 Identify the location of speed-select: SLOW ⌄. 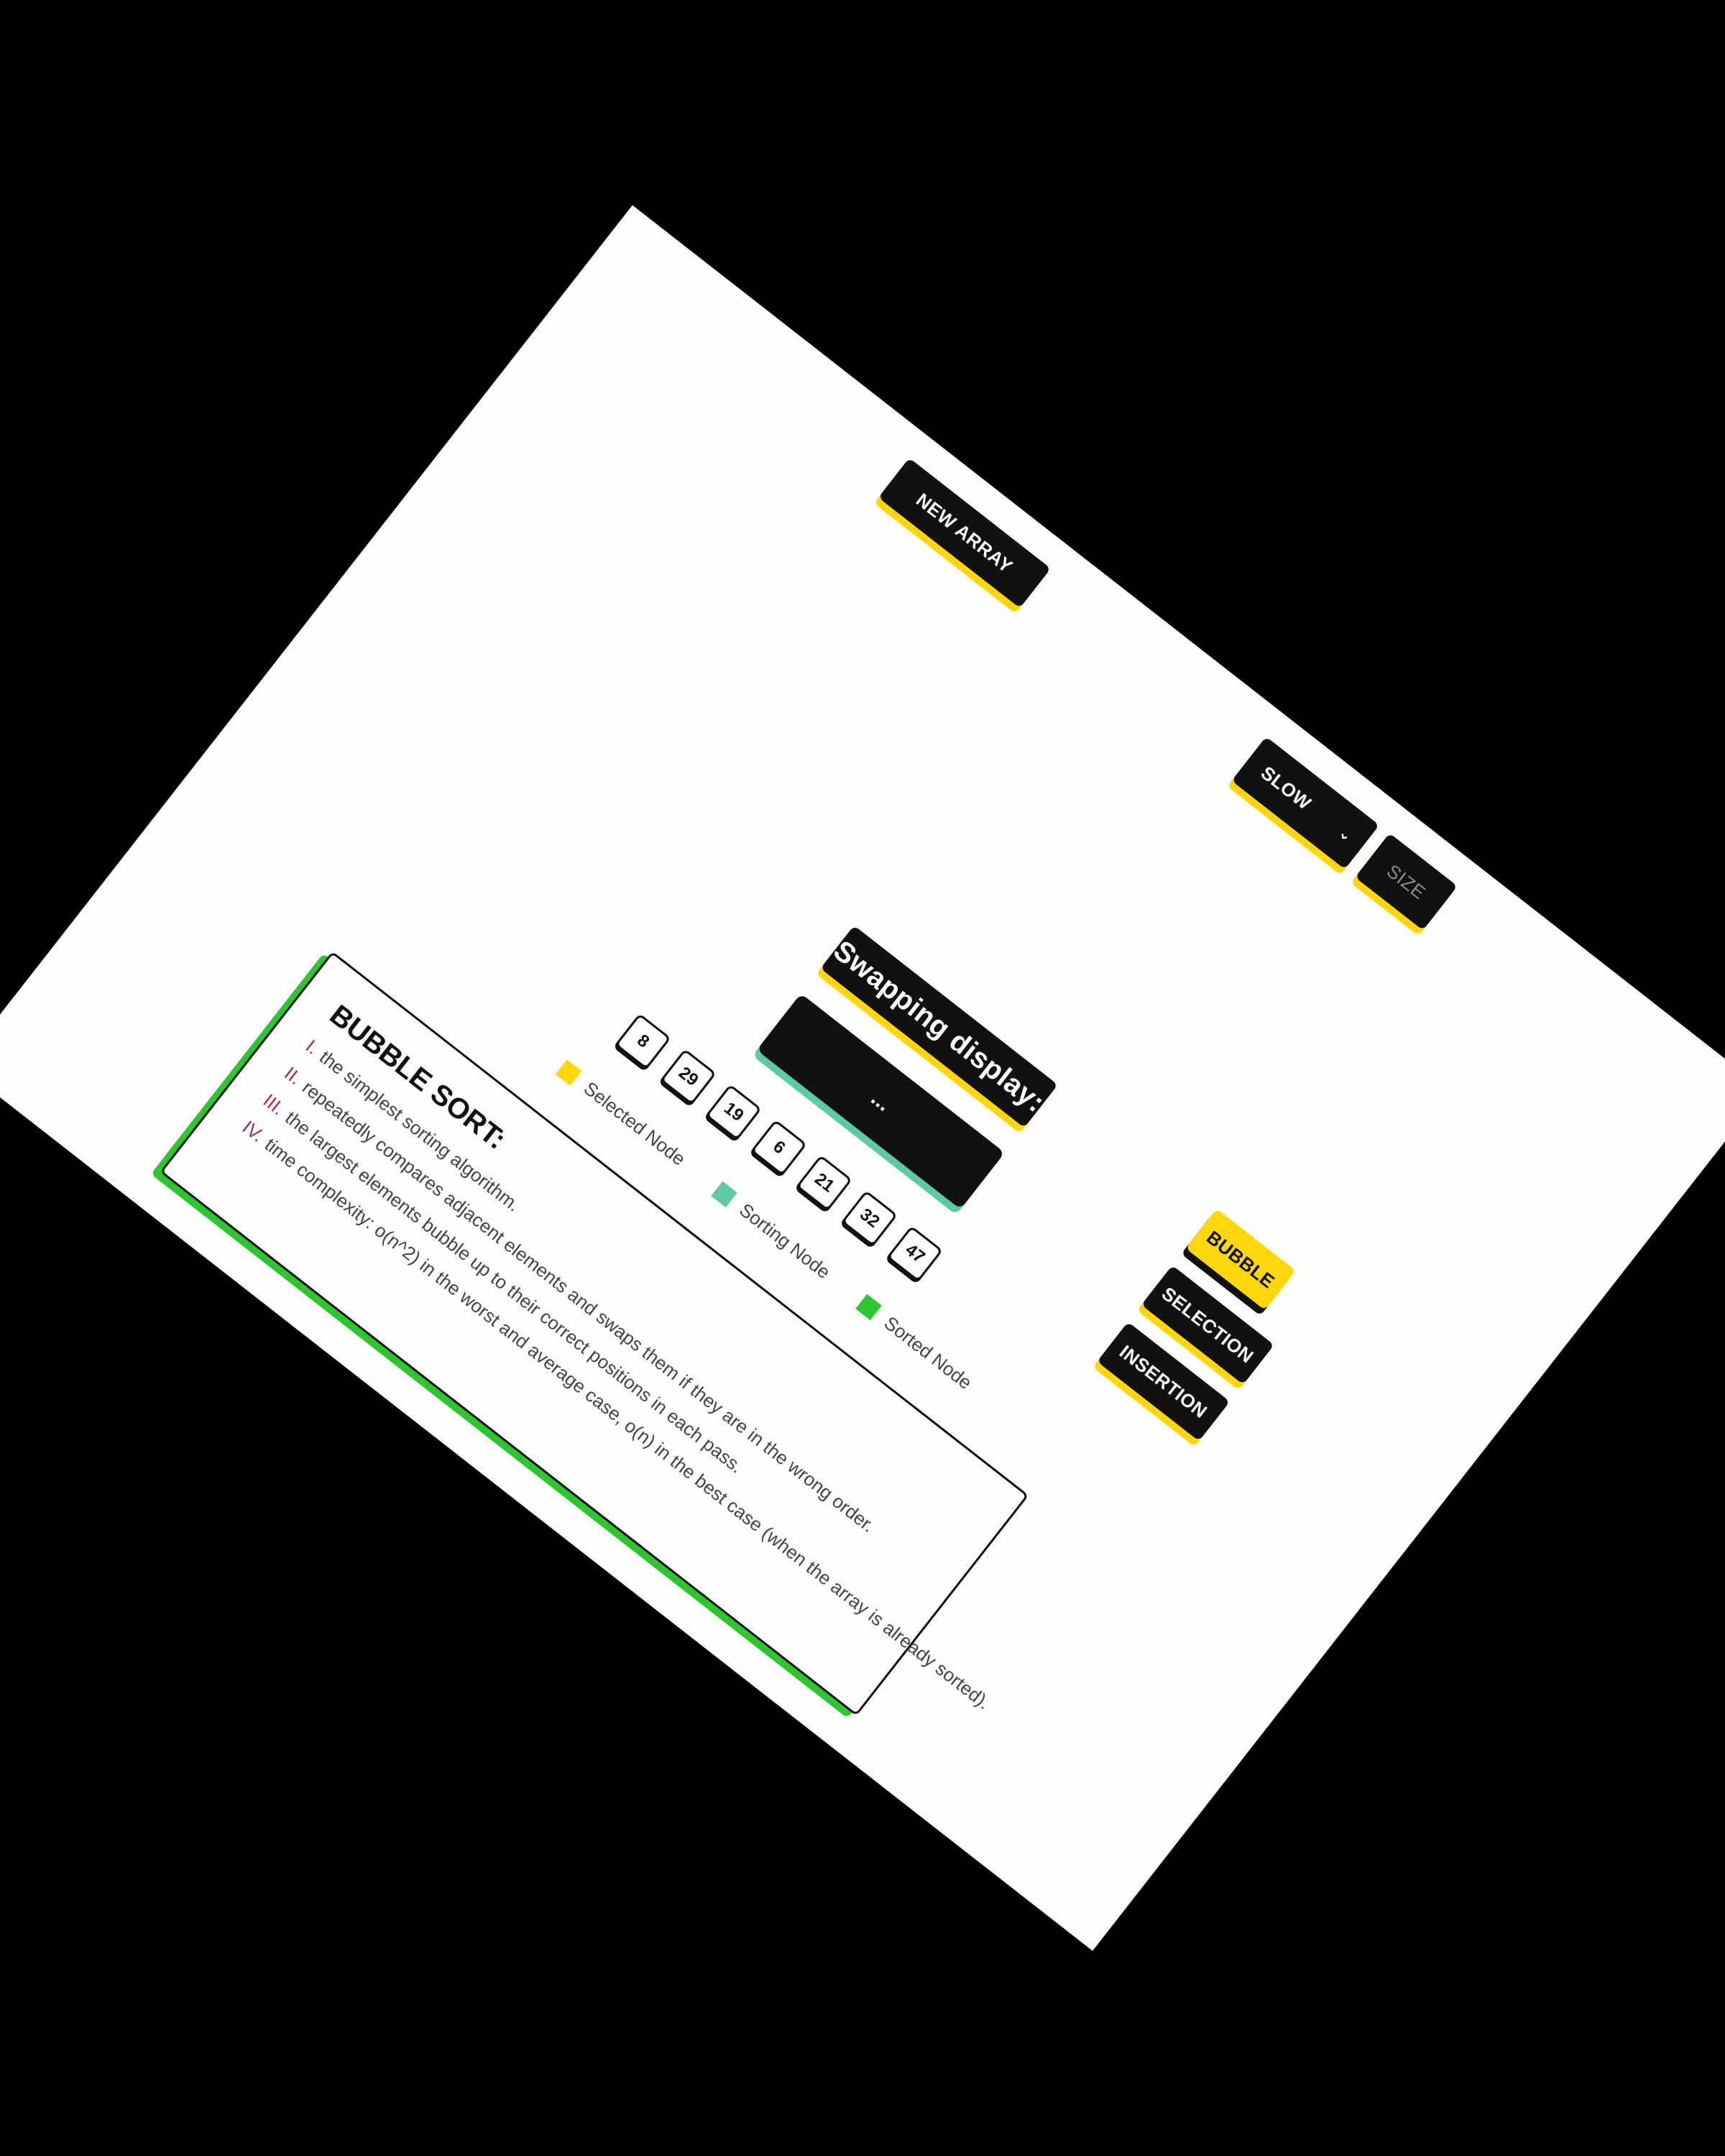
(1305, 803).